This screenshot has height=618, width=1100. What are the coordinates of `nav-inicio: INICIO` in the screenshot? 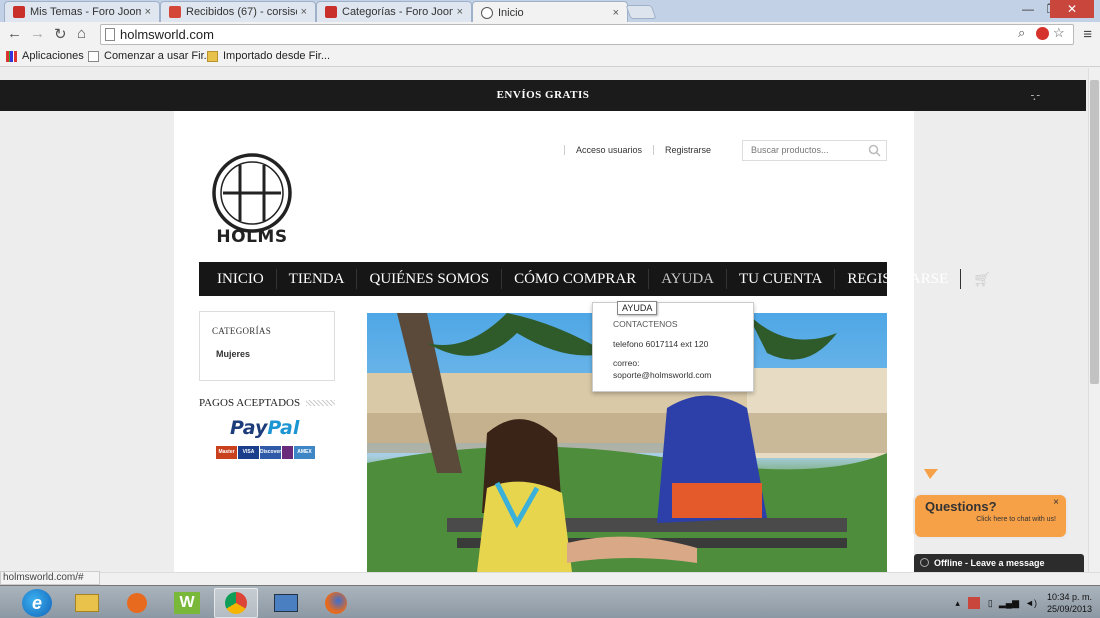 It's located at (241, 279).